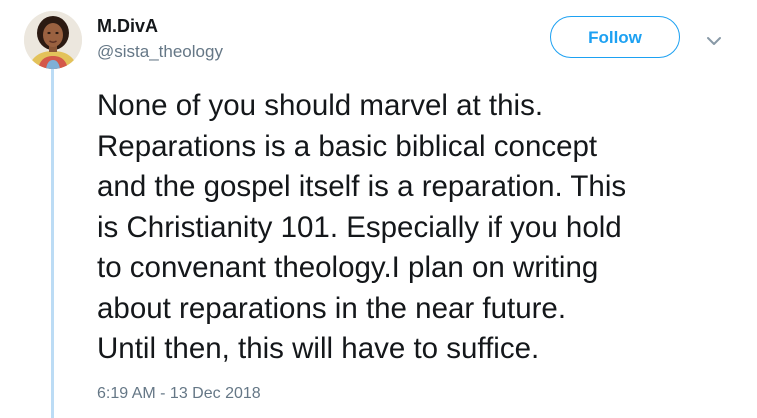  What do you see at coordinates (179, 394) in the screenshot?
I see `tweet-timestamp: 6:19 AM - 13 Dec 2018` at bounding box center [179, 394].